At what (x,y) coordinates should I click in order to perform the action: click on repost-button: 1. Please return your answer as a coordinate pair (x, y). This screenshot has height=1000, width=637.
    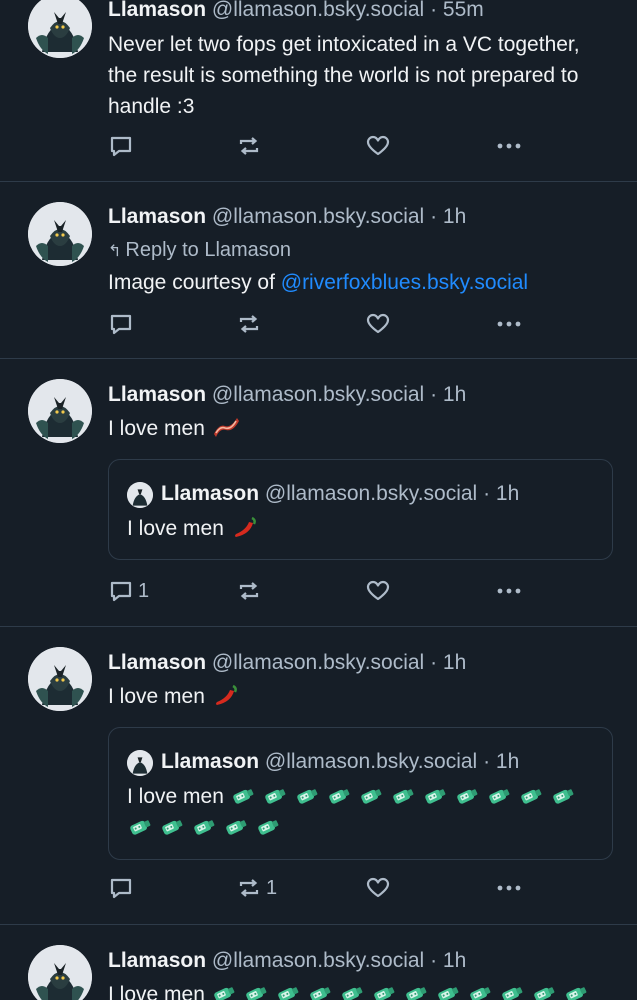
    Looking at the image, I should click on (256, 888).